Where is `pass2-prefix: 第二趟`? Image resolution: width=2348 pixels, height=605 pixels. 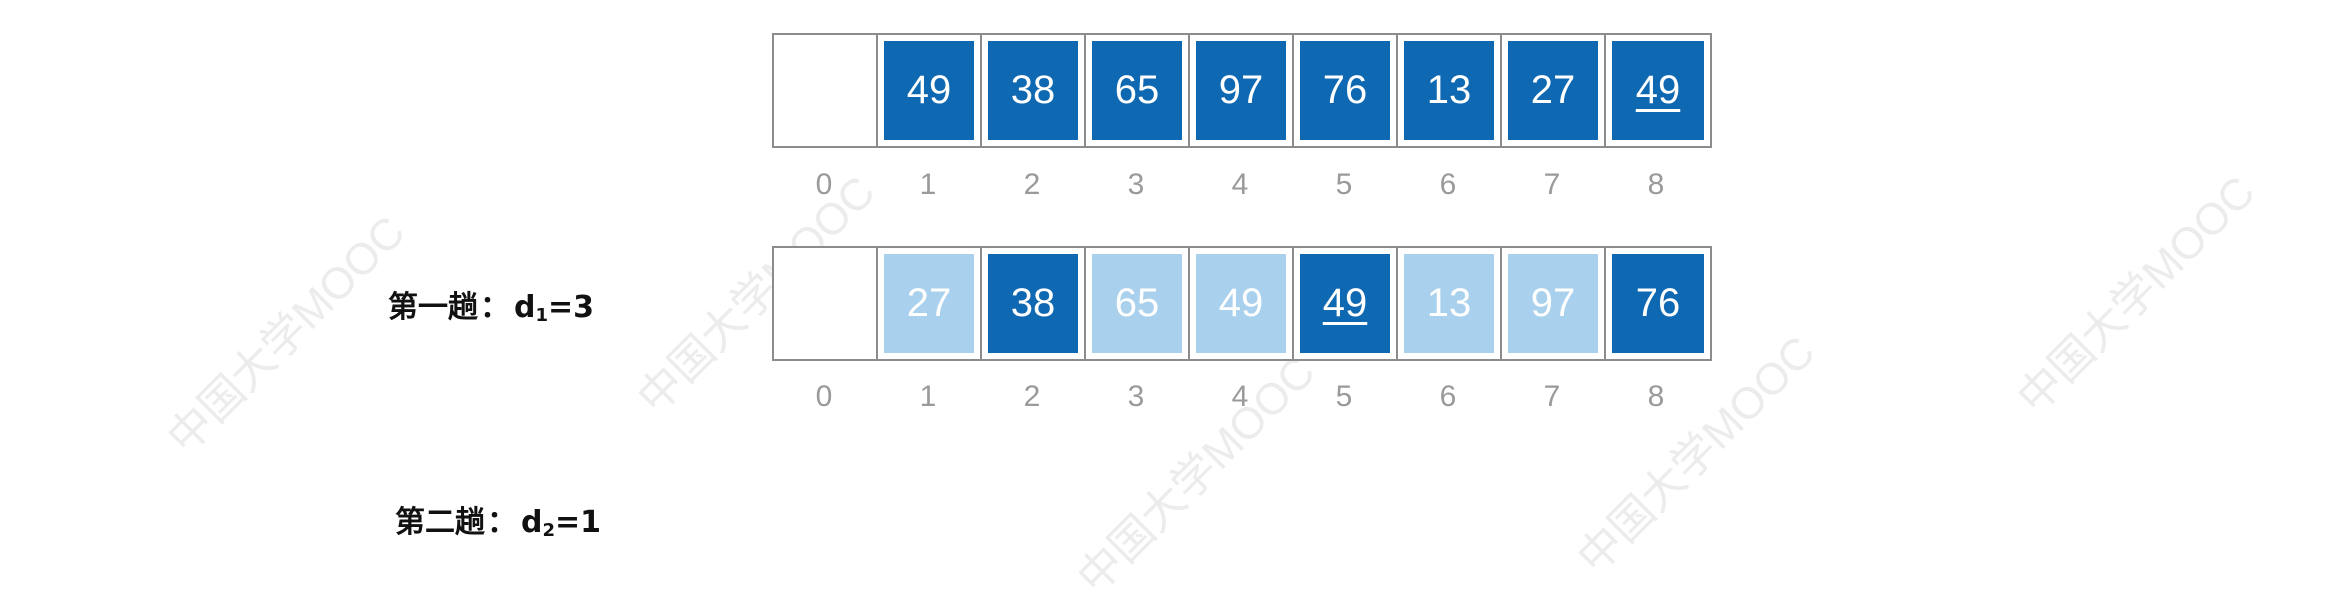
pass2-prefix: 第二趟 is located at coordinates (440, 522).